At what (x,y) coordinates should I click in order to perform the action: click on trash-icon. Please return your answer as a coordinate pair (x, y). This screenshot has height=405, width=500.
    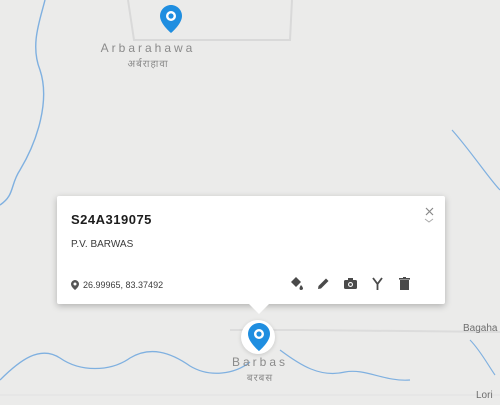
    Looking at the image, I should click on (404, 283).